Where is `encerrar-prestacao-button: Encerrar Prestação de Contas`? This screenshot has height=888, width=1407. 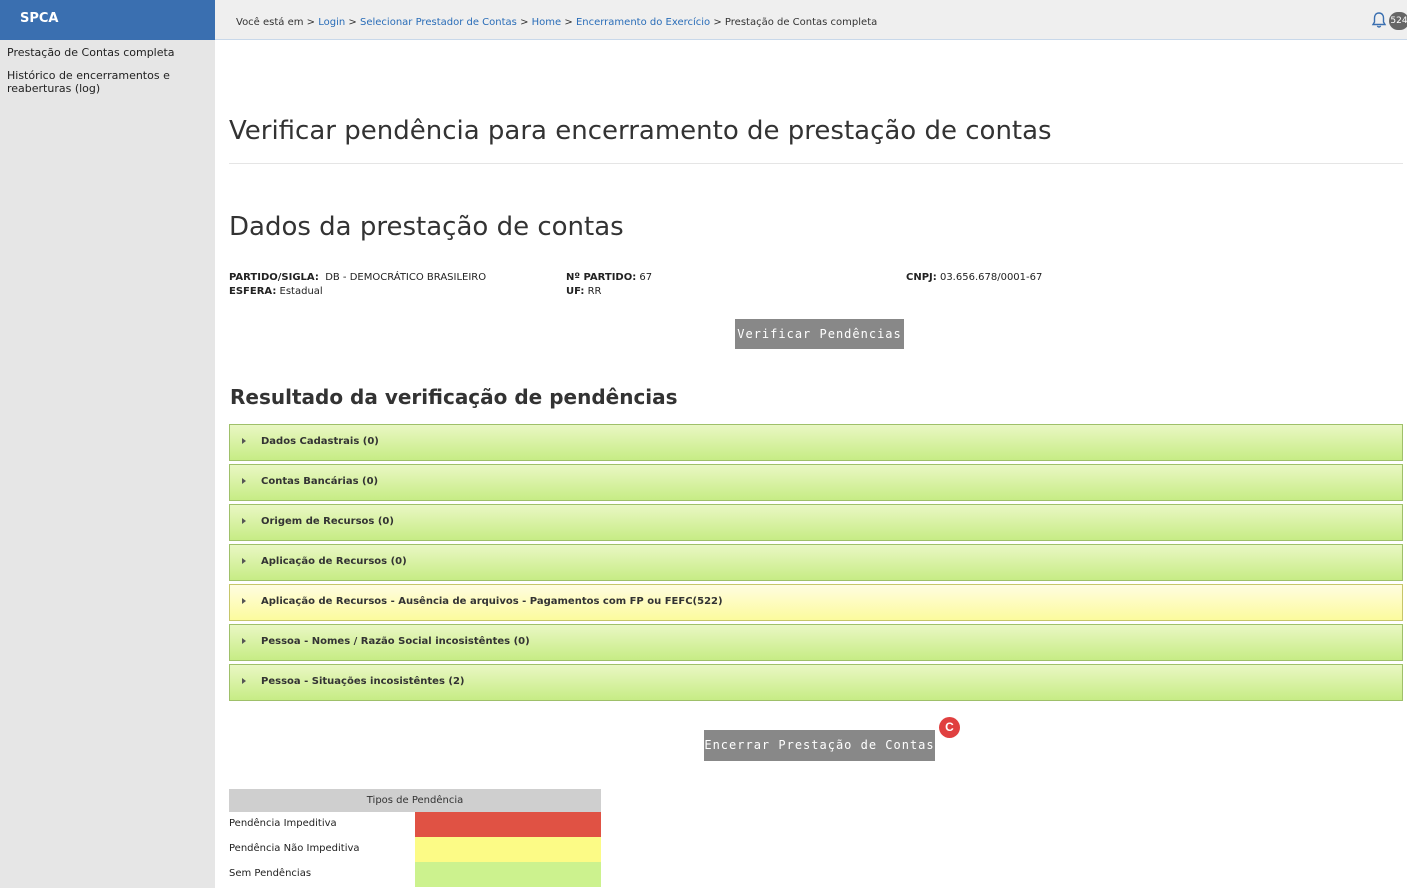
encerrar-prestacao-button: Encerrar Prestação de Contas is located at coordinates (819, 745).